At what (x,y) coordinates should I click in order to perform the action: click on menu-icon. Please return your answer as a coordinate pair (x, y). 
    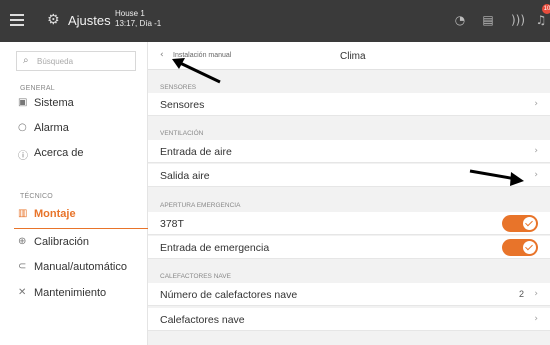
    Looking at the image, I should click on (17, 20).